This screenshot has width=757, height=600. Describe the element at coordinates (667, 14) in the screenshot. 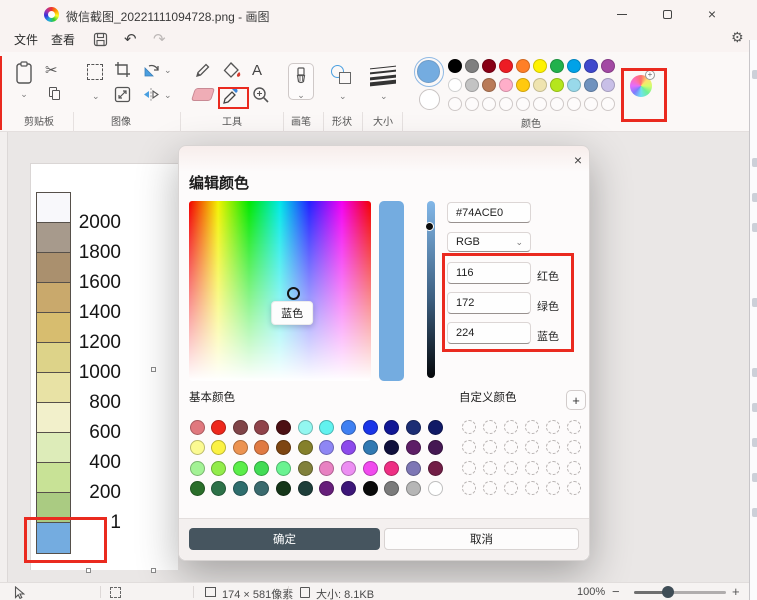

I see `maximize-button` at that location.